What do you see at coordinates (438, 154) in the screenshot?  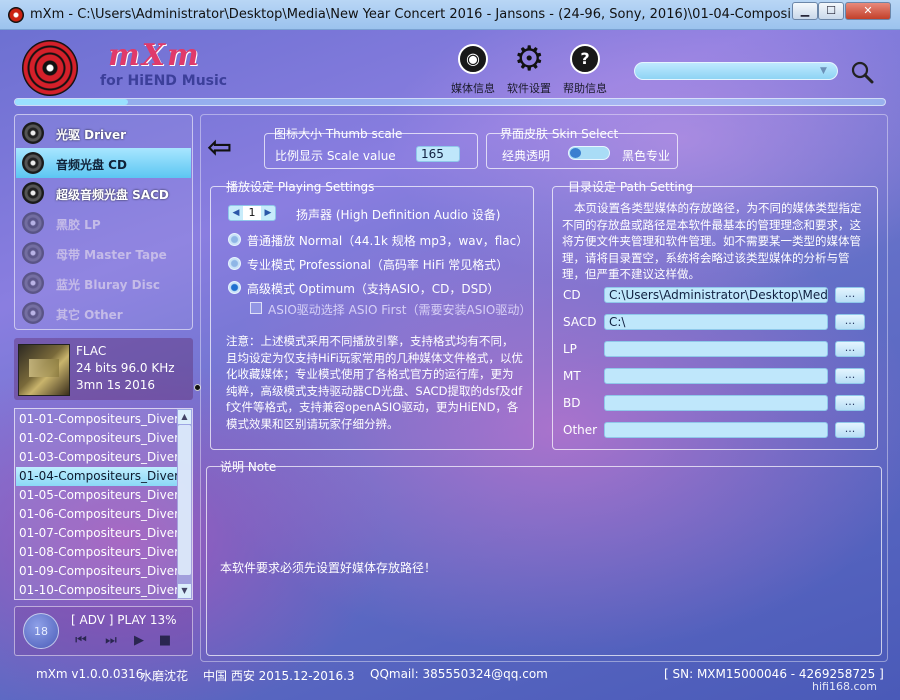 I see `scale-value-input: 165` at bounding box center [438, 154].